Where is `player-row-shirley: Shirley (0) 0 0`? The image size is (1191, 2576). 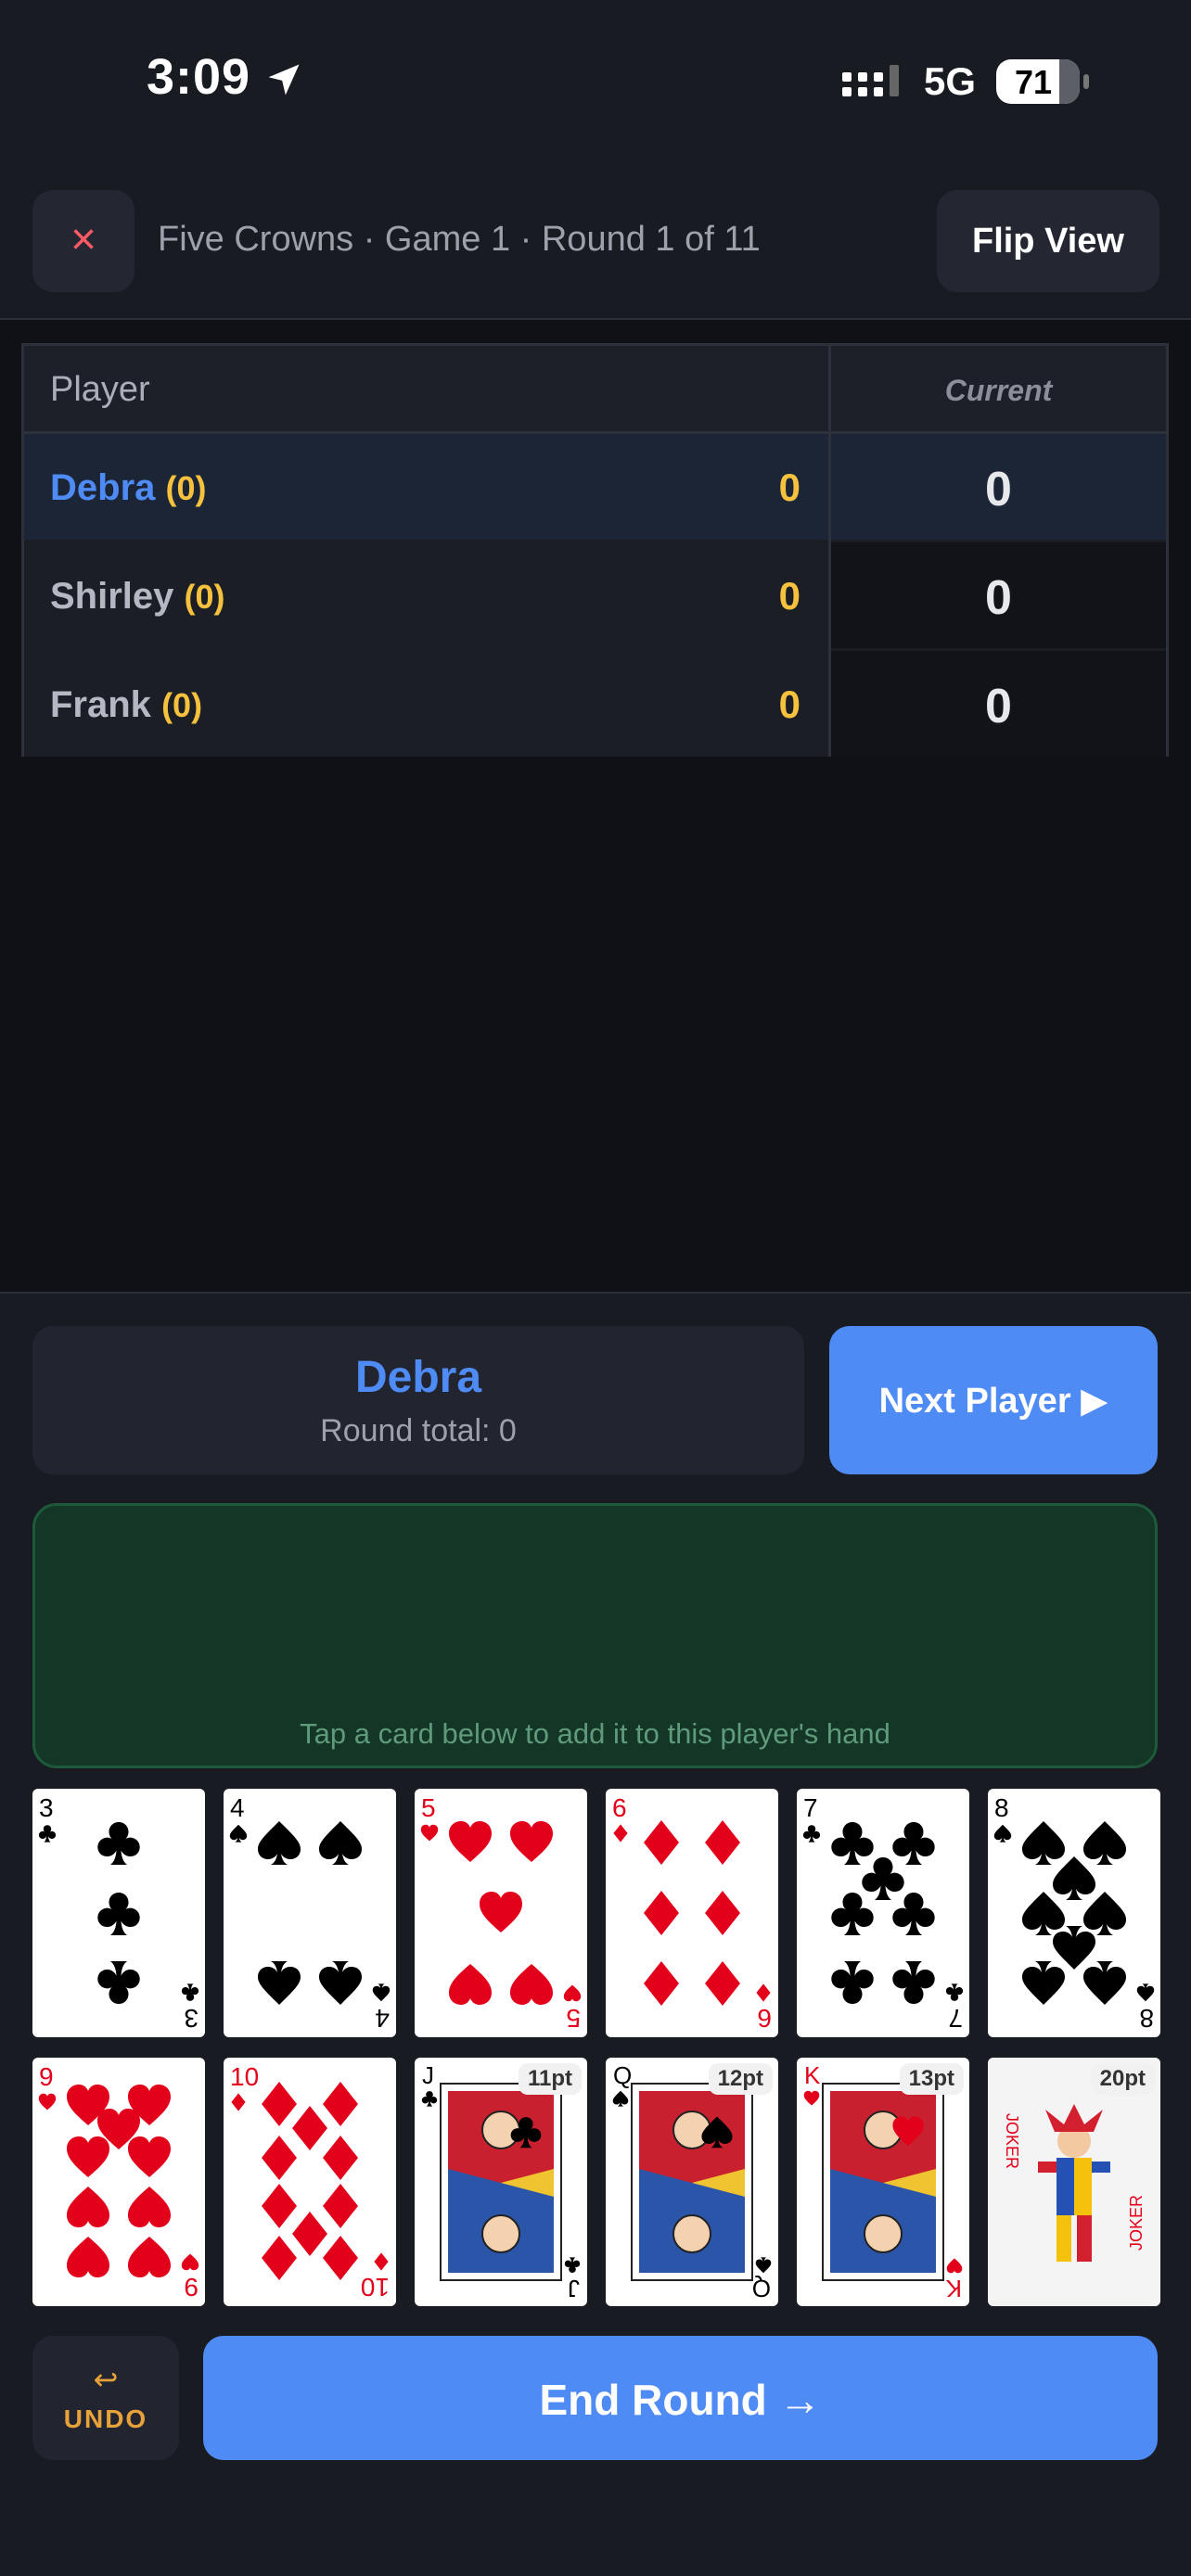
player-row-shirley: Shirley (0) 0 0 is located at coordinates (595, 595).